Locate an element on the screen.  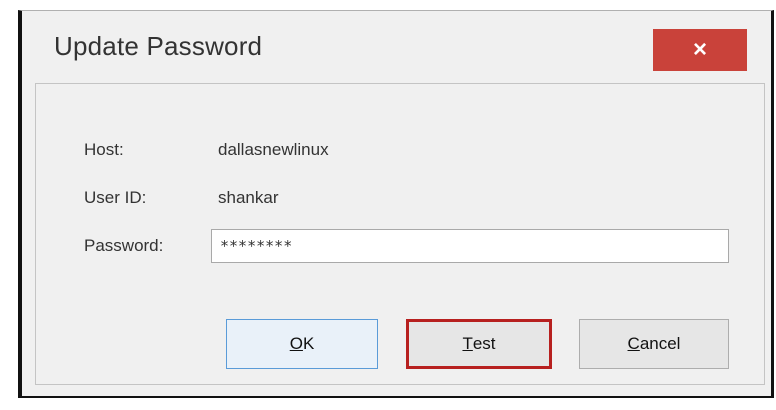
password-input is located at coordinates (470, 246).